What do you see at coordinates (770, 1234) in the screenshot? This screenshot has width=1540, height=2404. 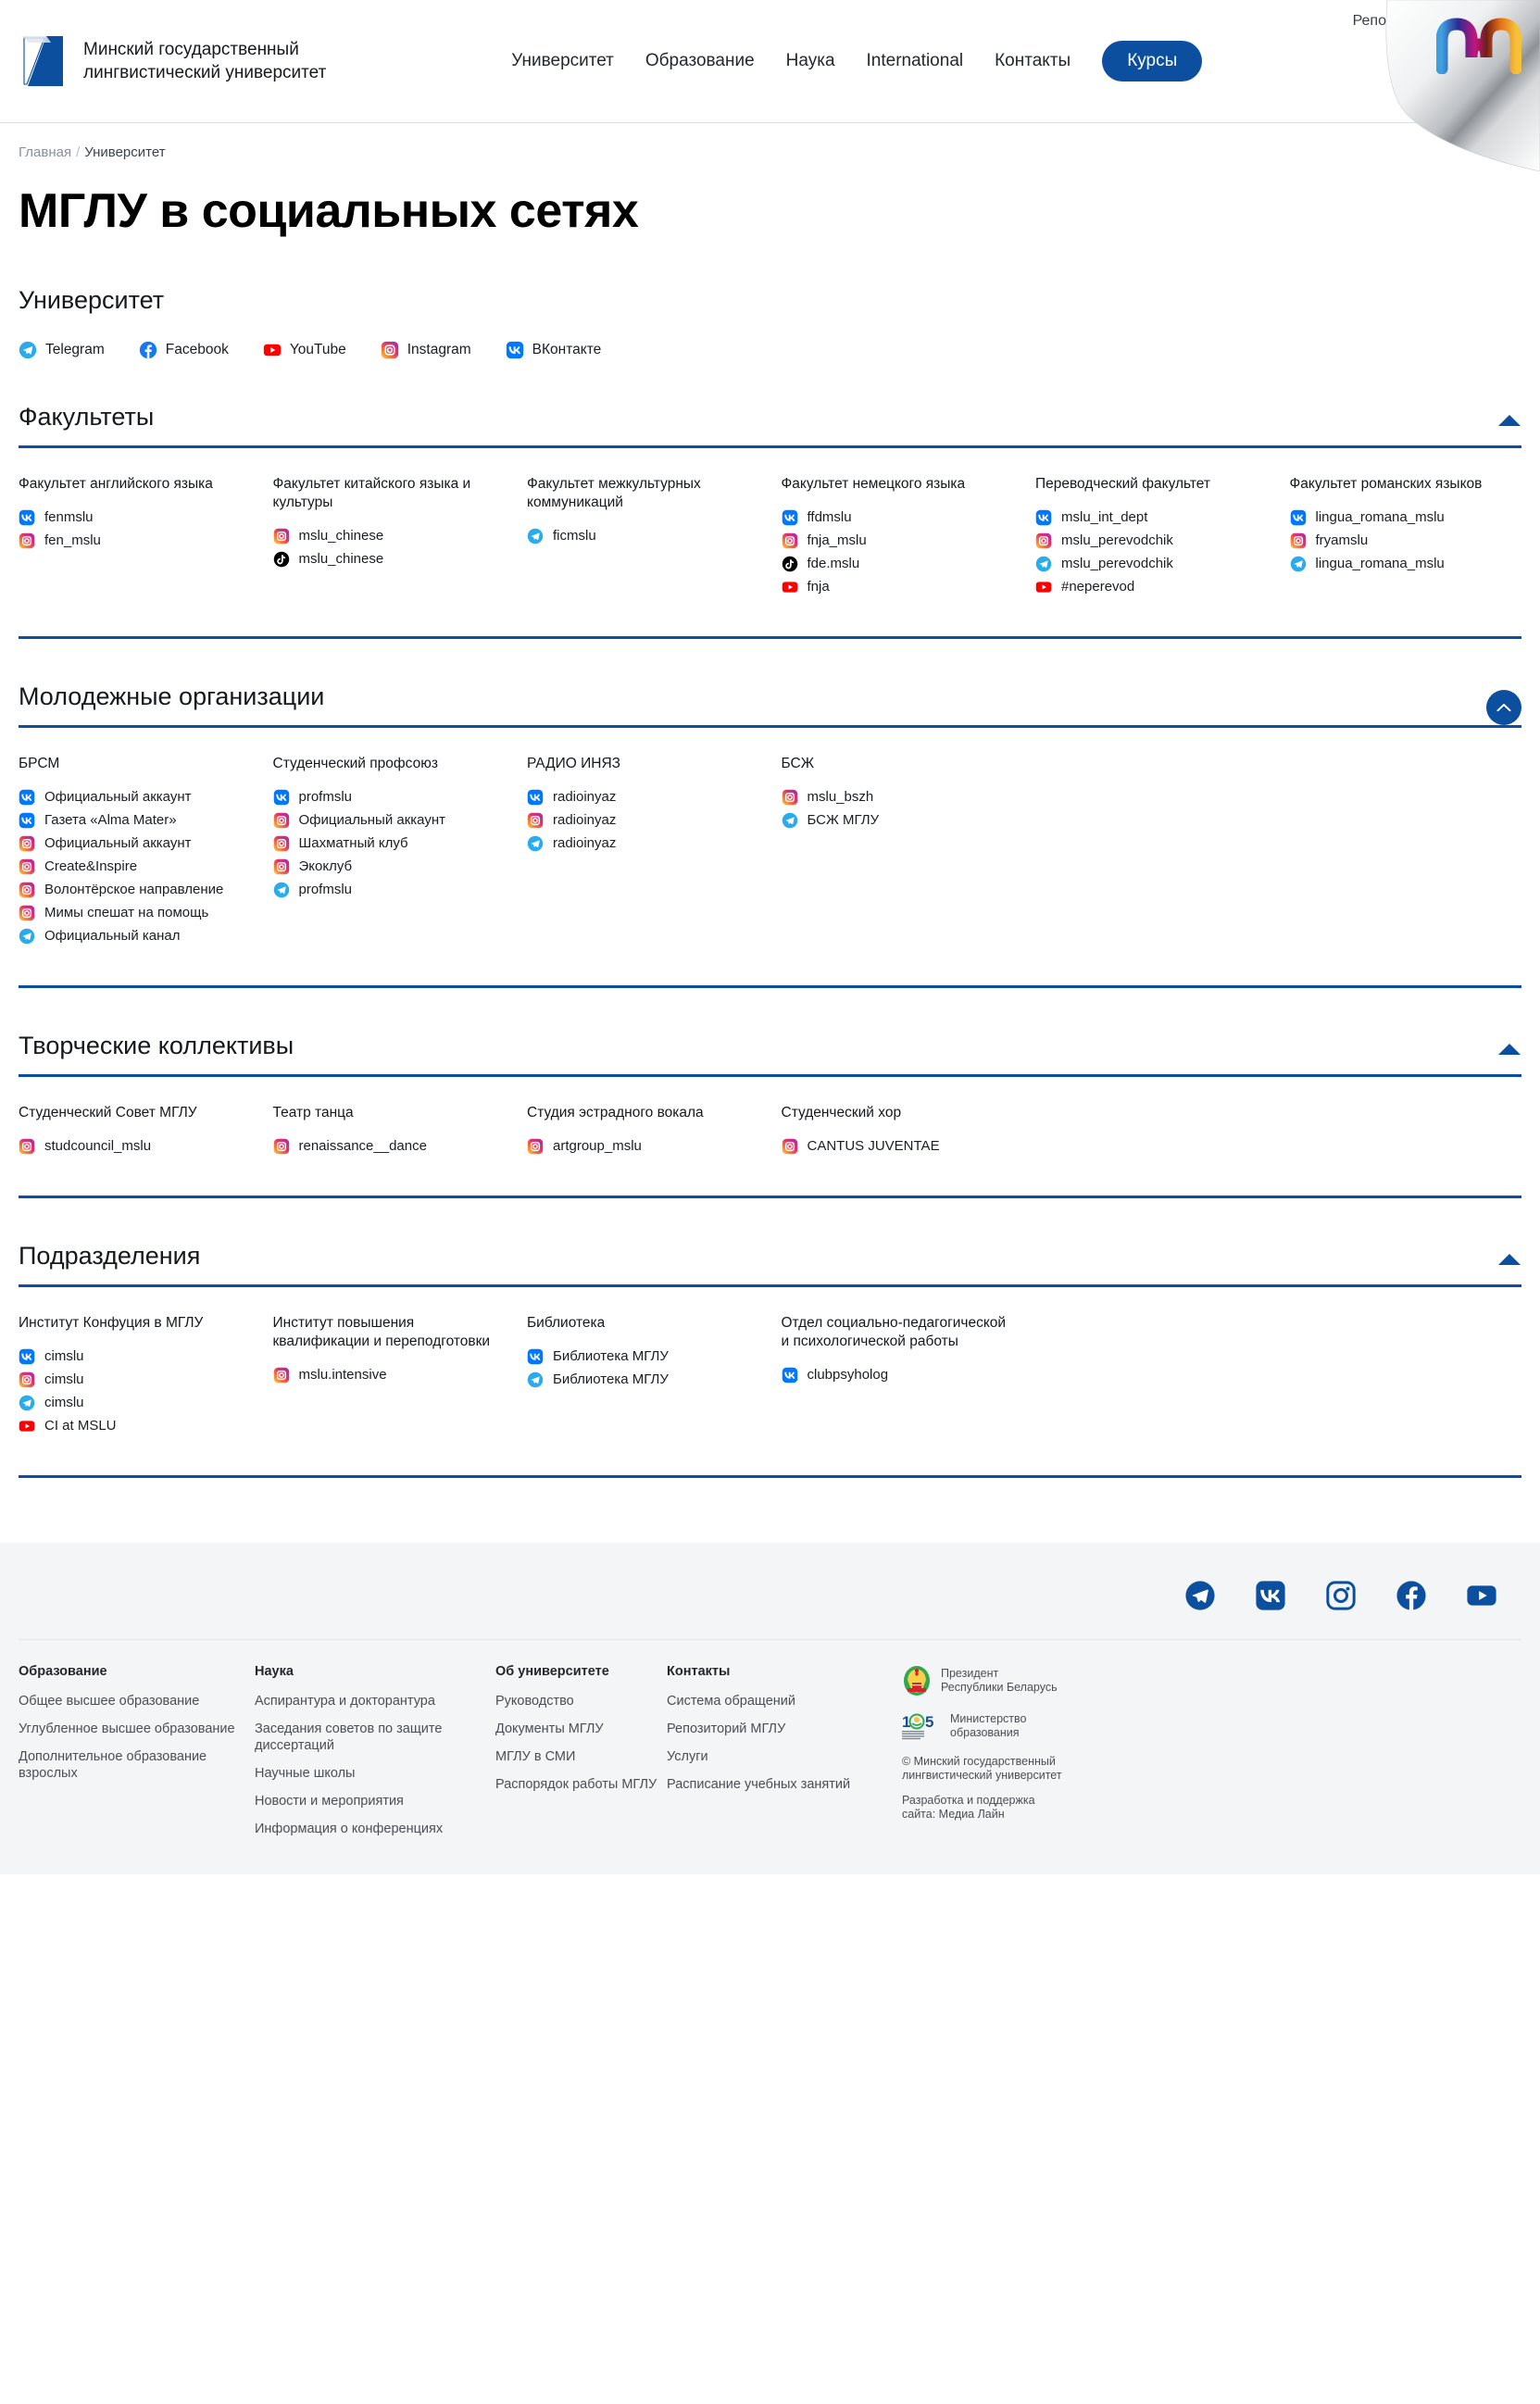 I see `accordion-header: Подразделения` at bounding box center [770, 1234].